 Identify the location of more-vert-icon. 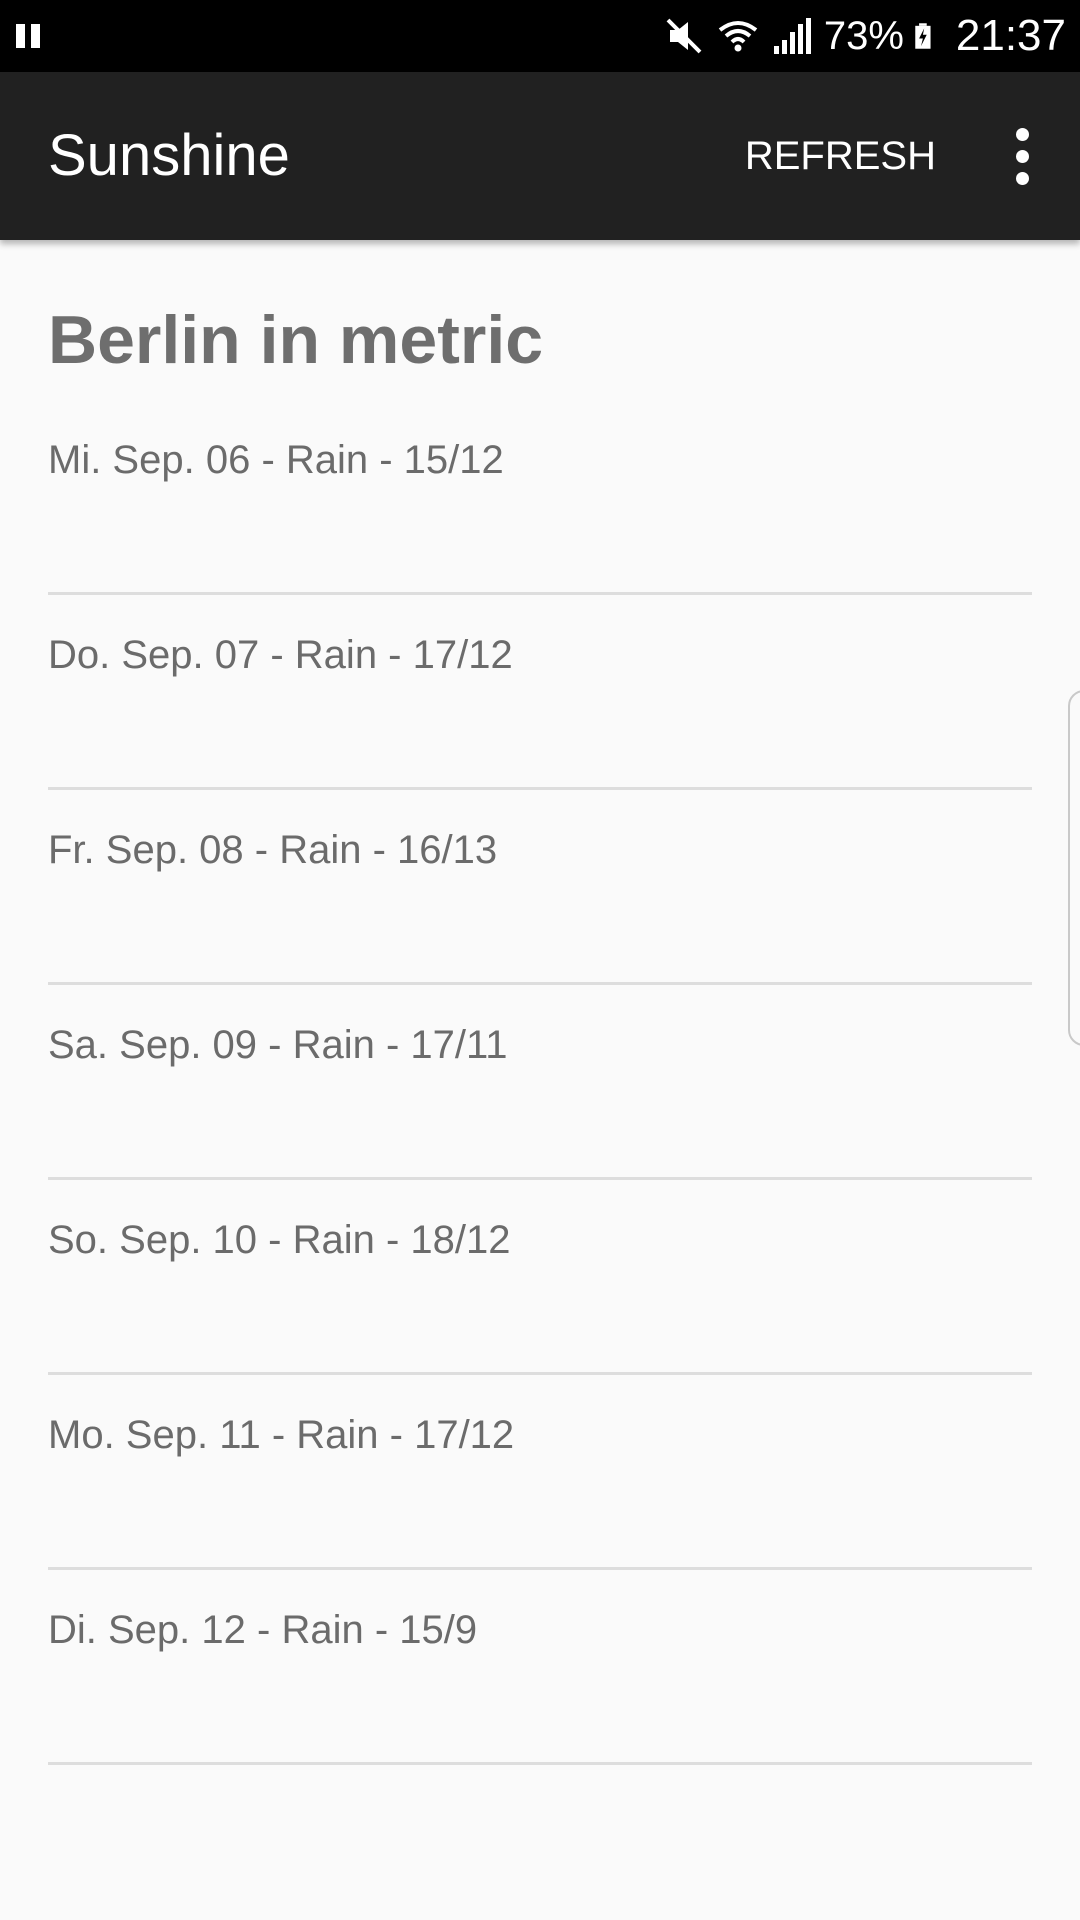
(1022, 156).